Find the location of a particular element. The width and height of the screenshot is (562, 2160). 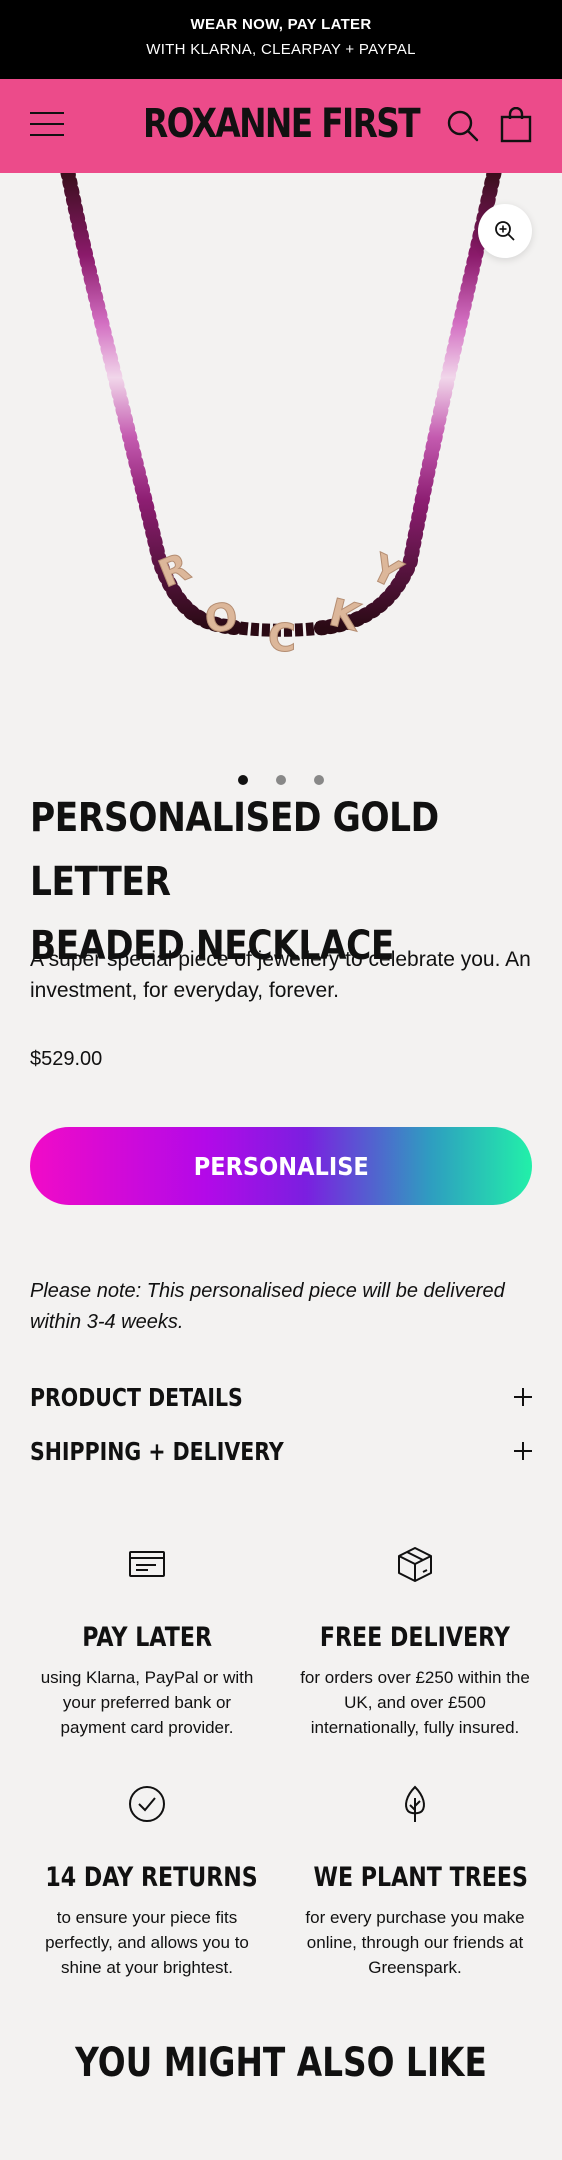

cart-button is located at coordinates (516, 124).